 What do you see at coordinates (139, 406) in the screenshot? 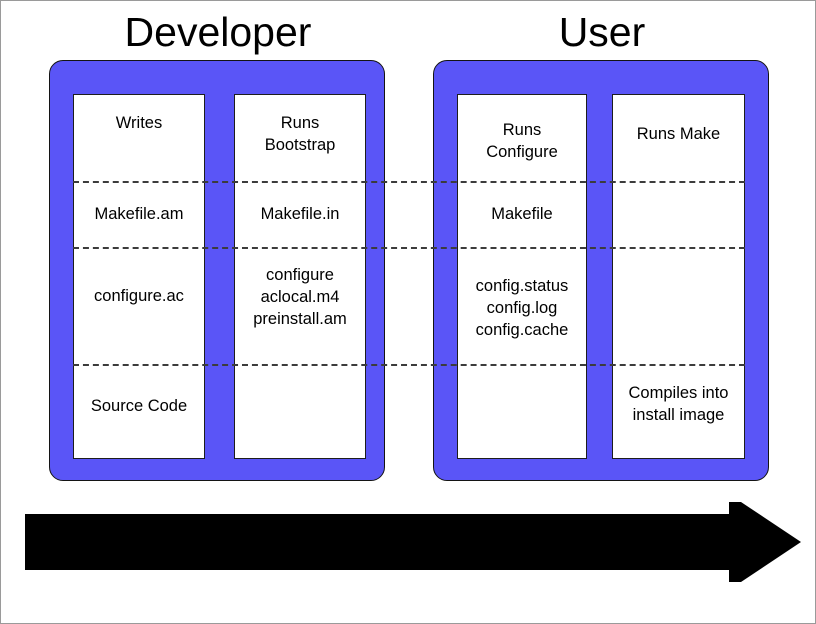
I see `cell-writes-row3: Source Code` at bounding box center [139, 406].